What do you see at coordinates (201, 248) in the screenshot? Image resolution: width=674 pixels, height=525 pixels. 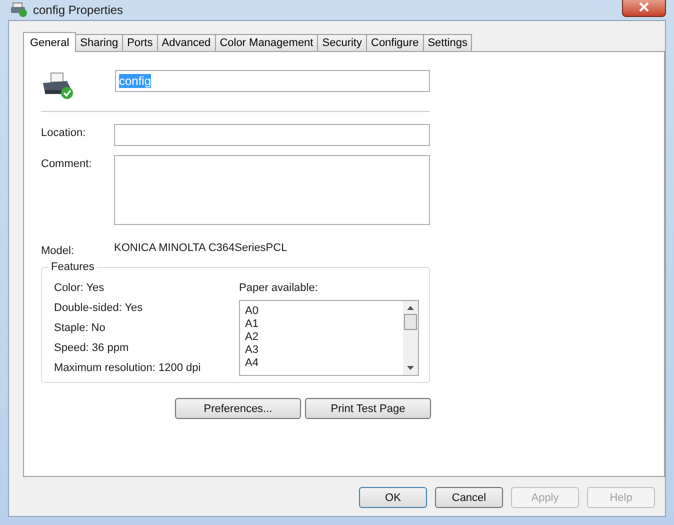 I see `model-value: KONICA MINOLTA C364SeriesPCL` at bounding box center [201, 248].